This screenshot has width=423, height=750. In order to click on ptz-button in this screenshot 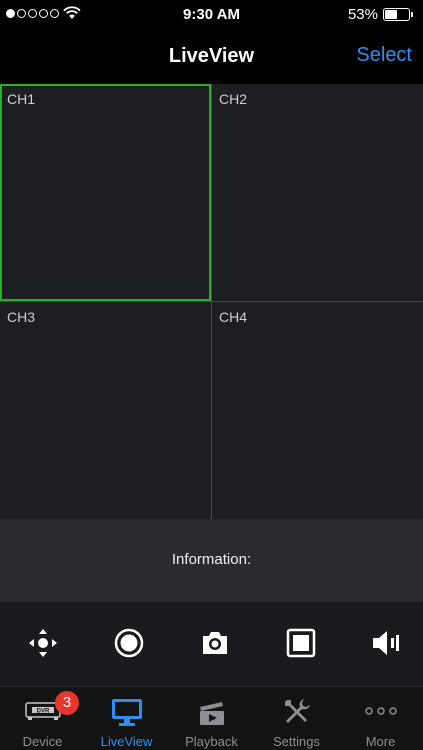, I will do `click(43, 643)`.